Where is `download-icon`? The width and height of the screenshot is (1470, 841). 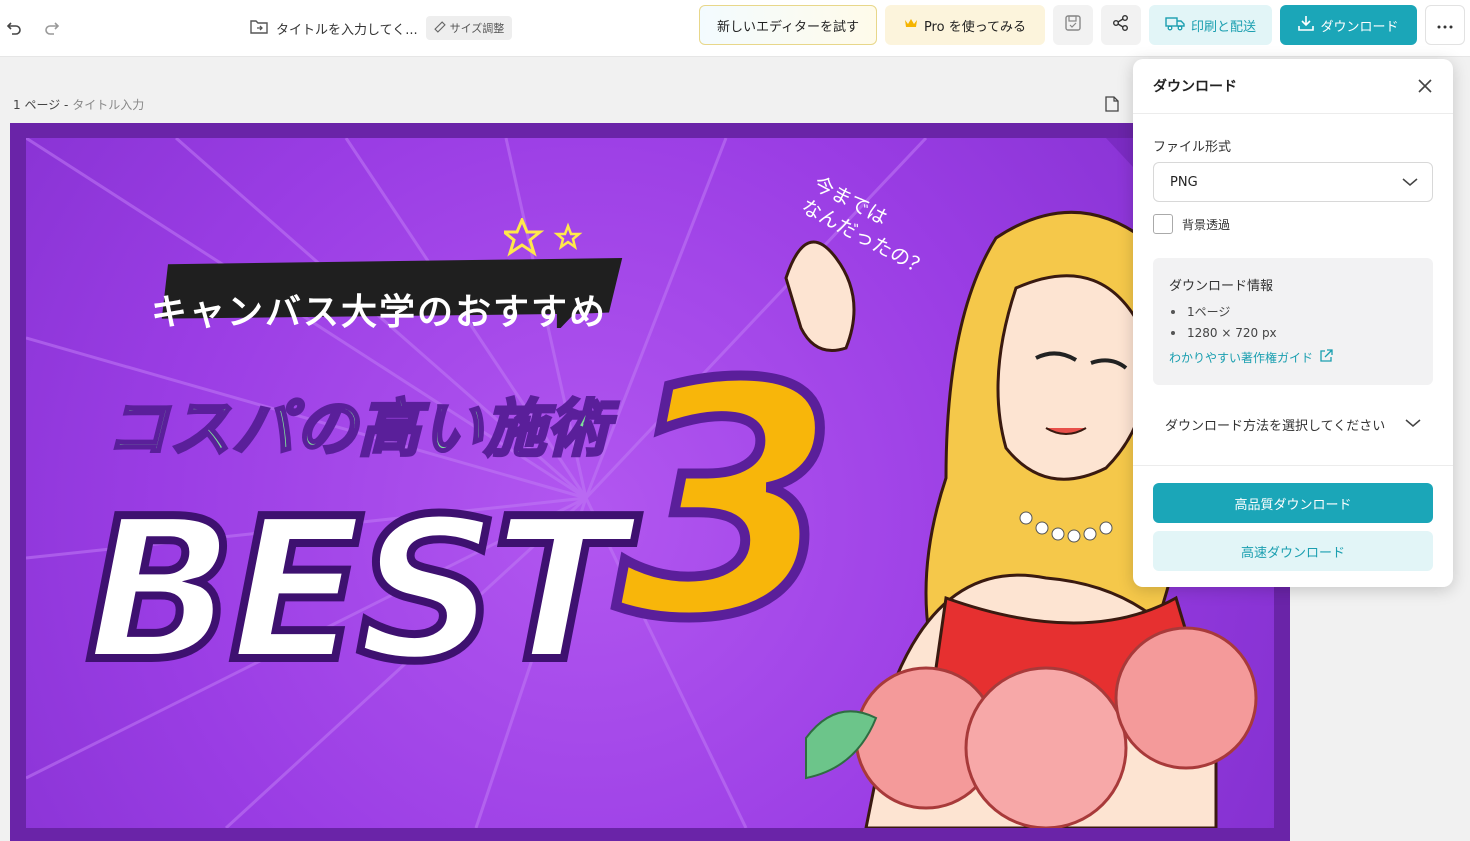 download-icon is located at coordinates (1306, 25).